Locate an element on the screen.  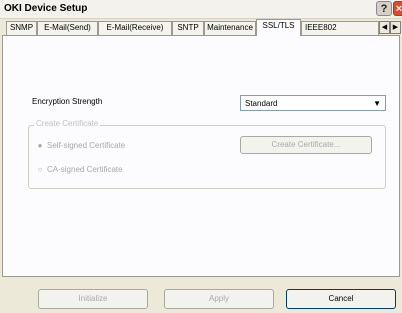
ca-signed-radio: ○ CA-signed Certificate is located at coordinates (79, 169).